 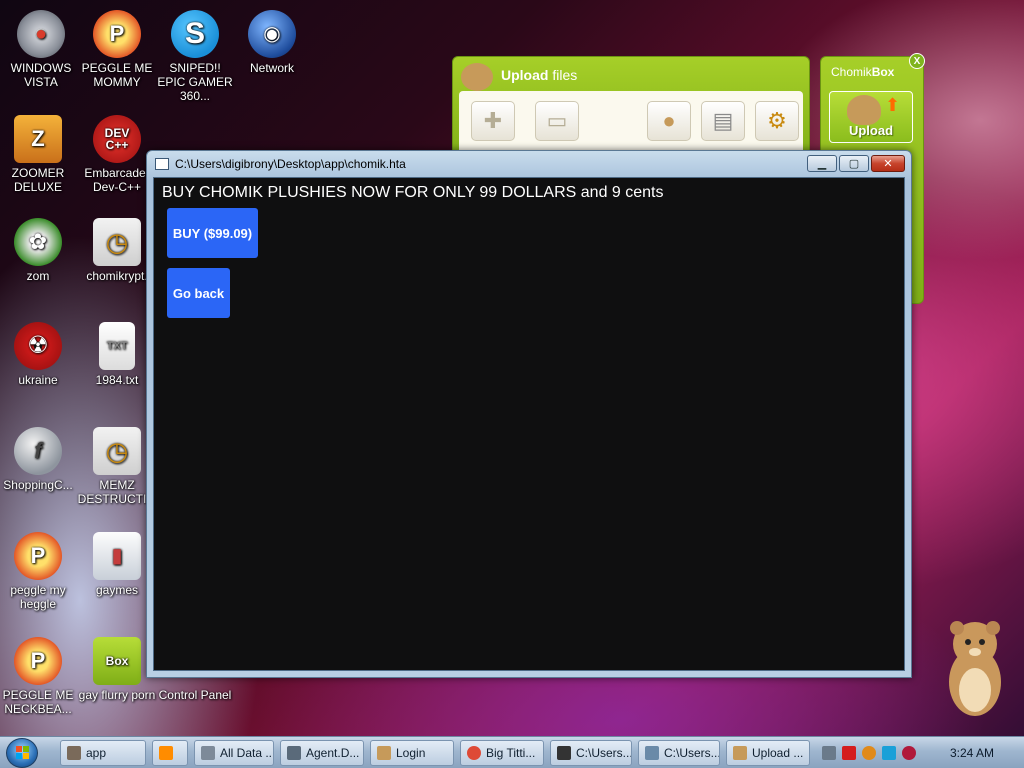 What do you see at coordinates (525, 75) in the screenshot?
I see `upload-title-bold: Upload` at bounding box center [525, 75].